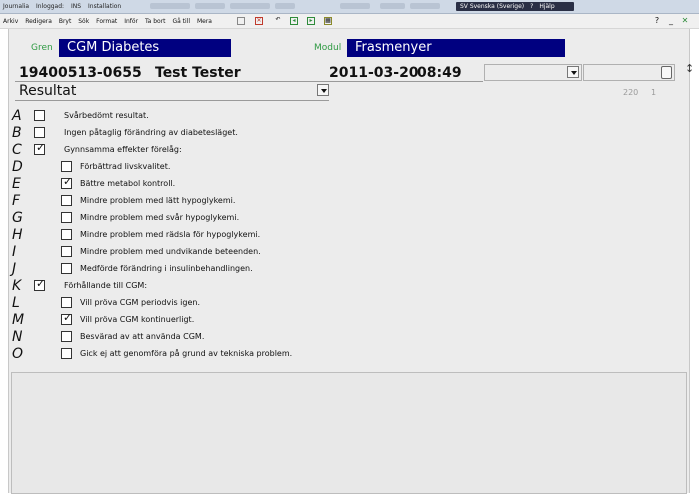  Describe the element at coordinates (131, 21) in the screenshot. I see `menu-infor: Inför` at that location.